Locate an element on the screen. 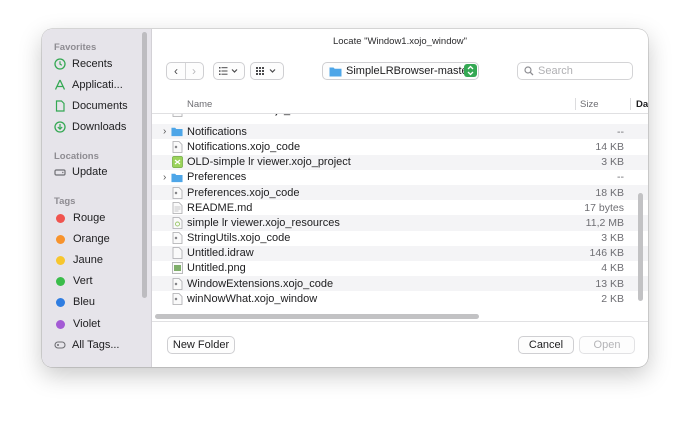 Image resolution: width=690 pixels, height=423 pixels. sidebar-item-downloads: Downloads is located at coordinates (99, 127).